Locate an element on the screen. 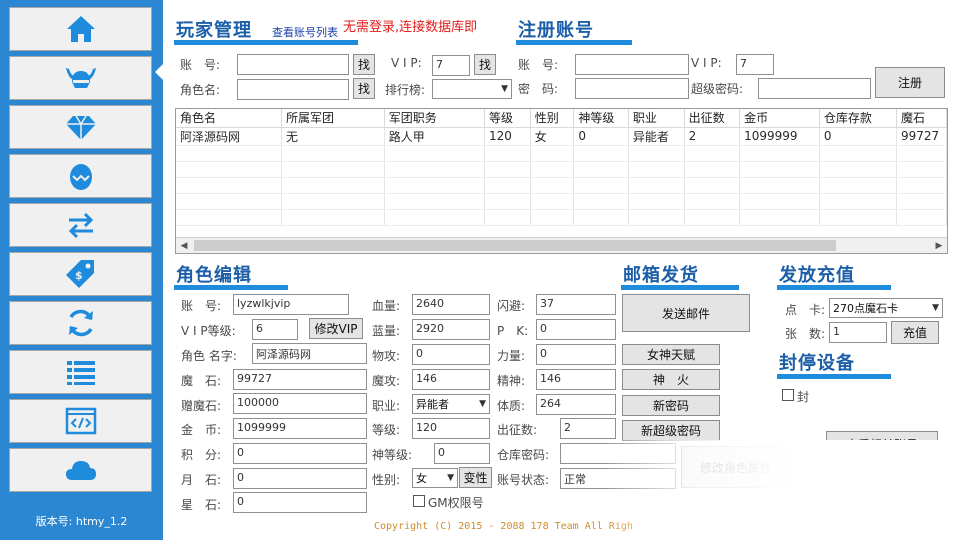 The image size is (960, 540). edit-gender-select: 女 ▼ is located at coordinates (435, 478).